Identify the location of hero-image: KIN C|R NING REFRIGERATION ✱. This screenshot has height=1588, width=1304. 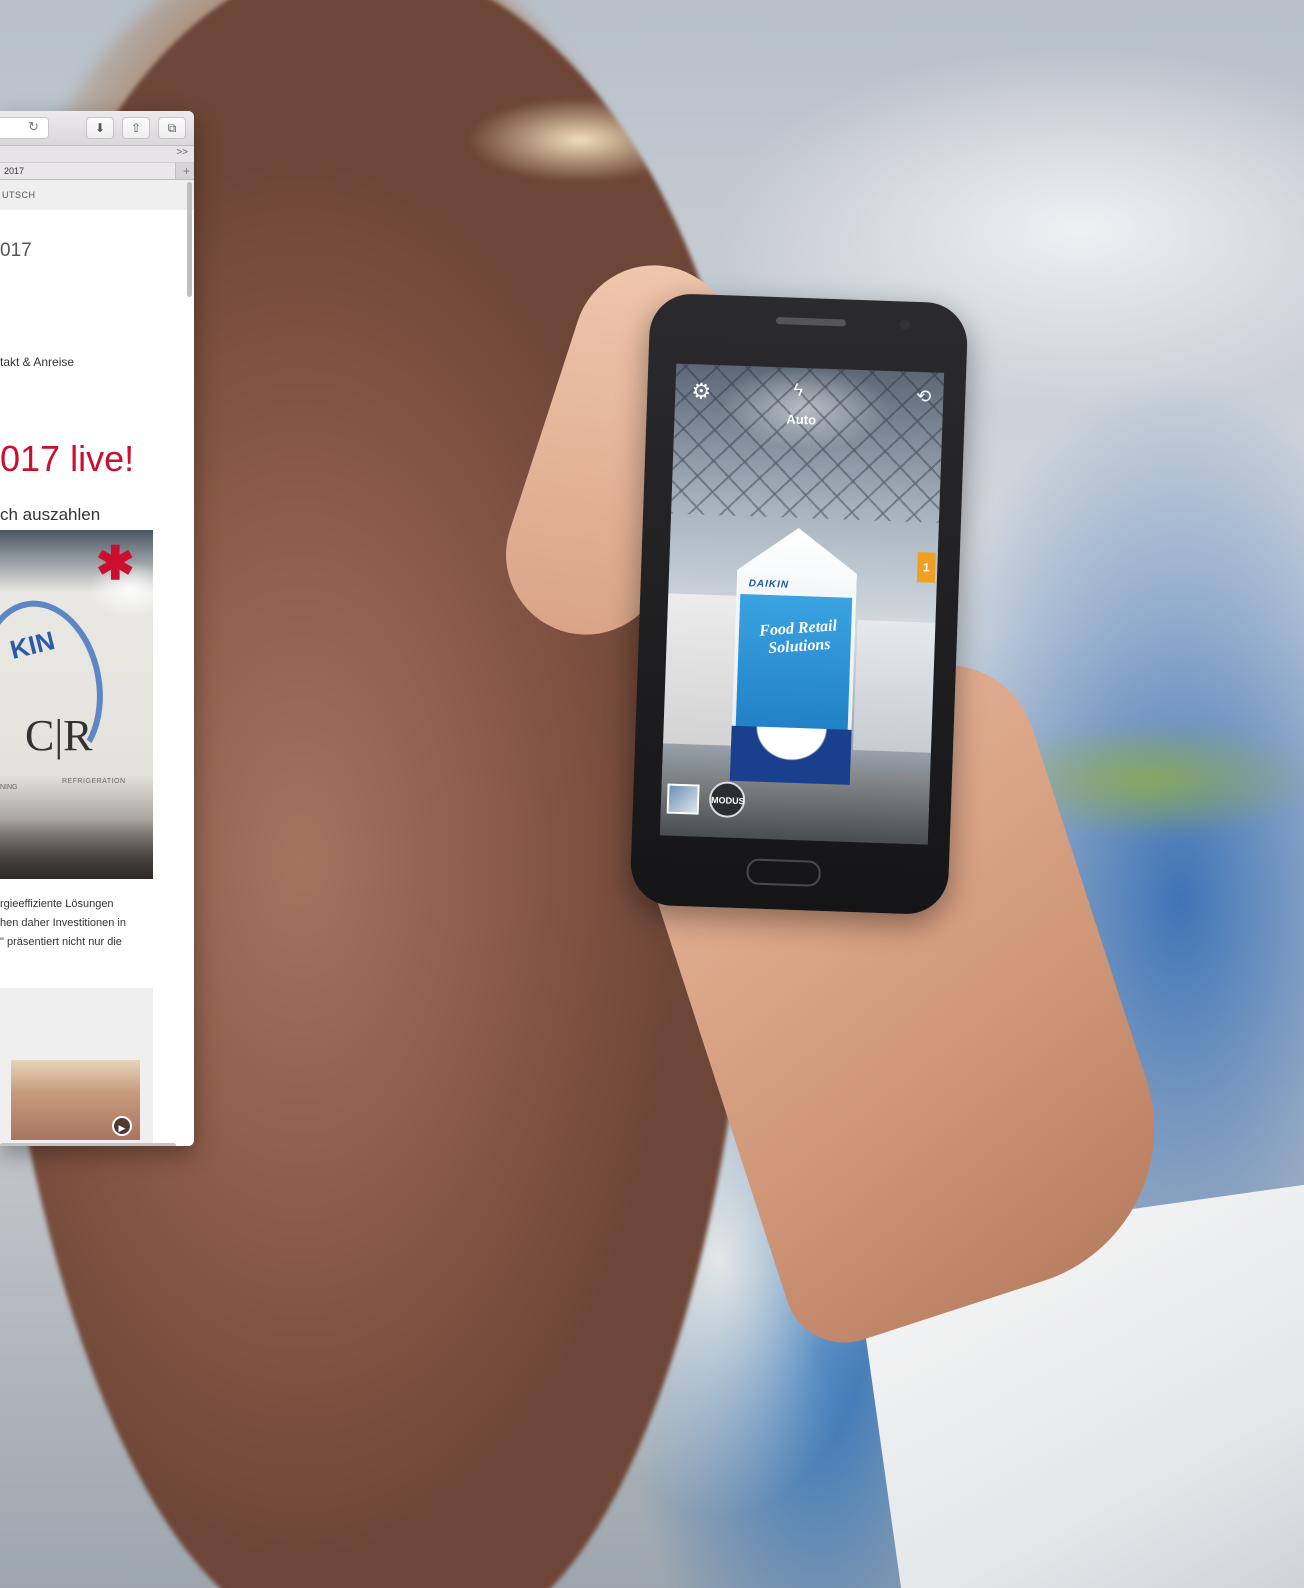
(76, 704).